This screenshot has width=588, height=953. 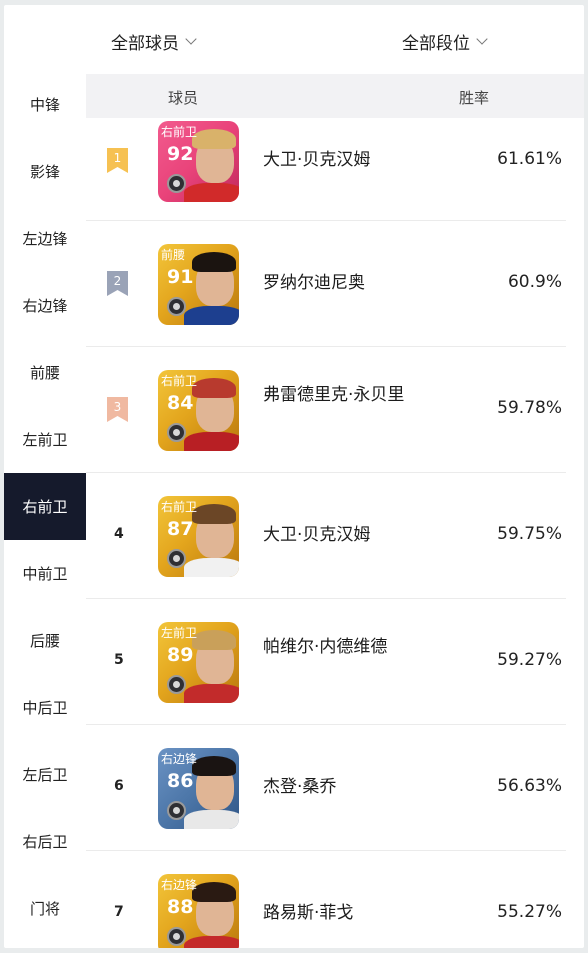 I want to click on rank-number: 6, so click(x=119, y=786).